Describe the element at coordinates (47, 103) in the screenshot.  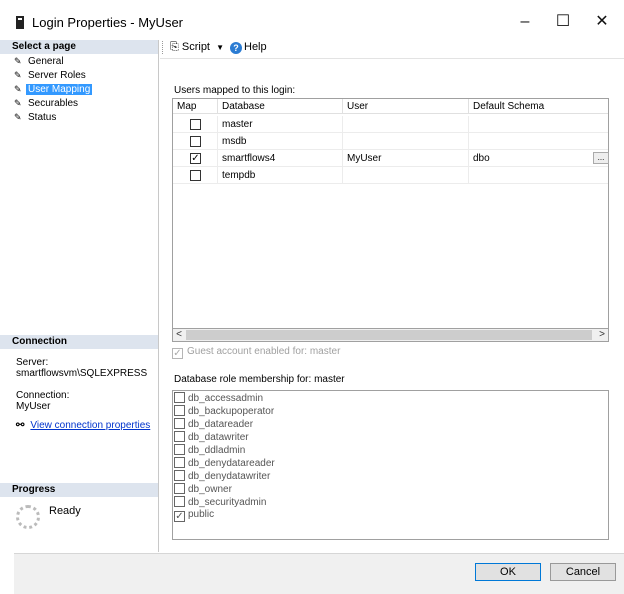
I see `page-item-securables: ✎ Securables` at that location.